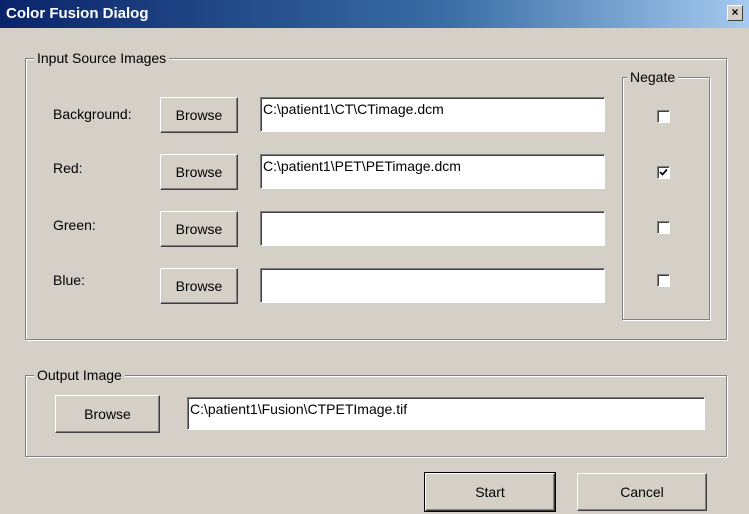 This screenshot has height=514, width=749. I want to click on checkmark-icon, so click(663, 172).